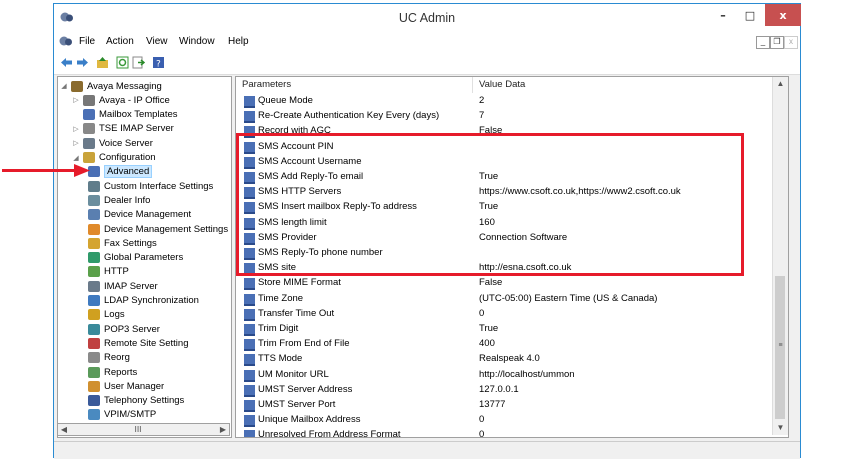  What do you see at coordinates (489, 328) in the screenshot?
I see `parameter-value: True` at bounding box center [489, 328].